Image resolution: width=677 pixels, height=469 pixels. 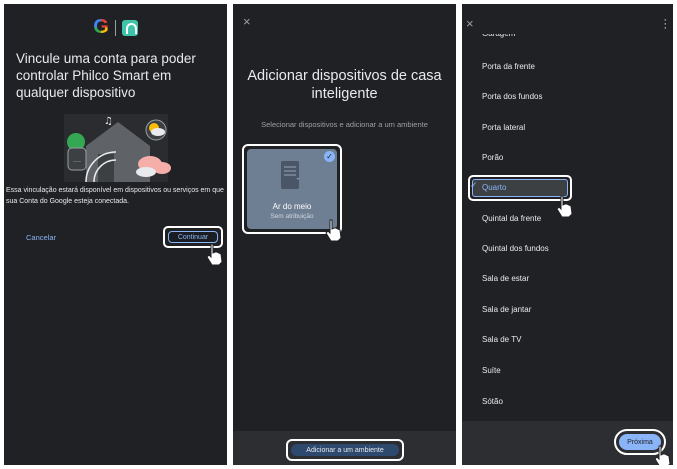 What do you see at coordinates (665, 24) in the screenshot?
I see `more-options-icon: · · ·` at bounding box center [665, 24].